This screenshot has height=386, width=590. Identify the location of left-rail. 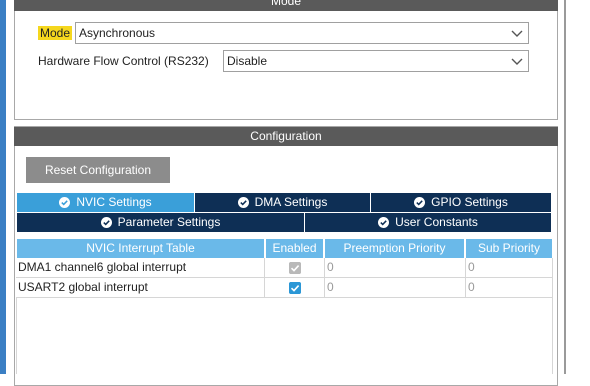
(3, 187).